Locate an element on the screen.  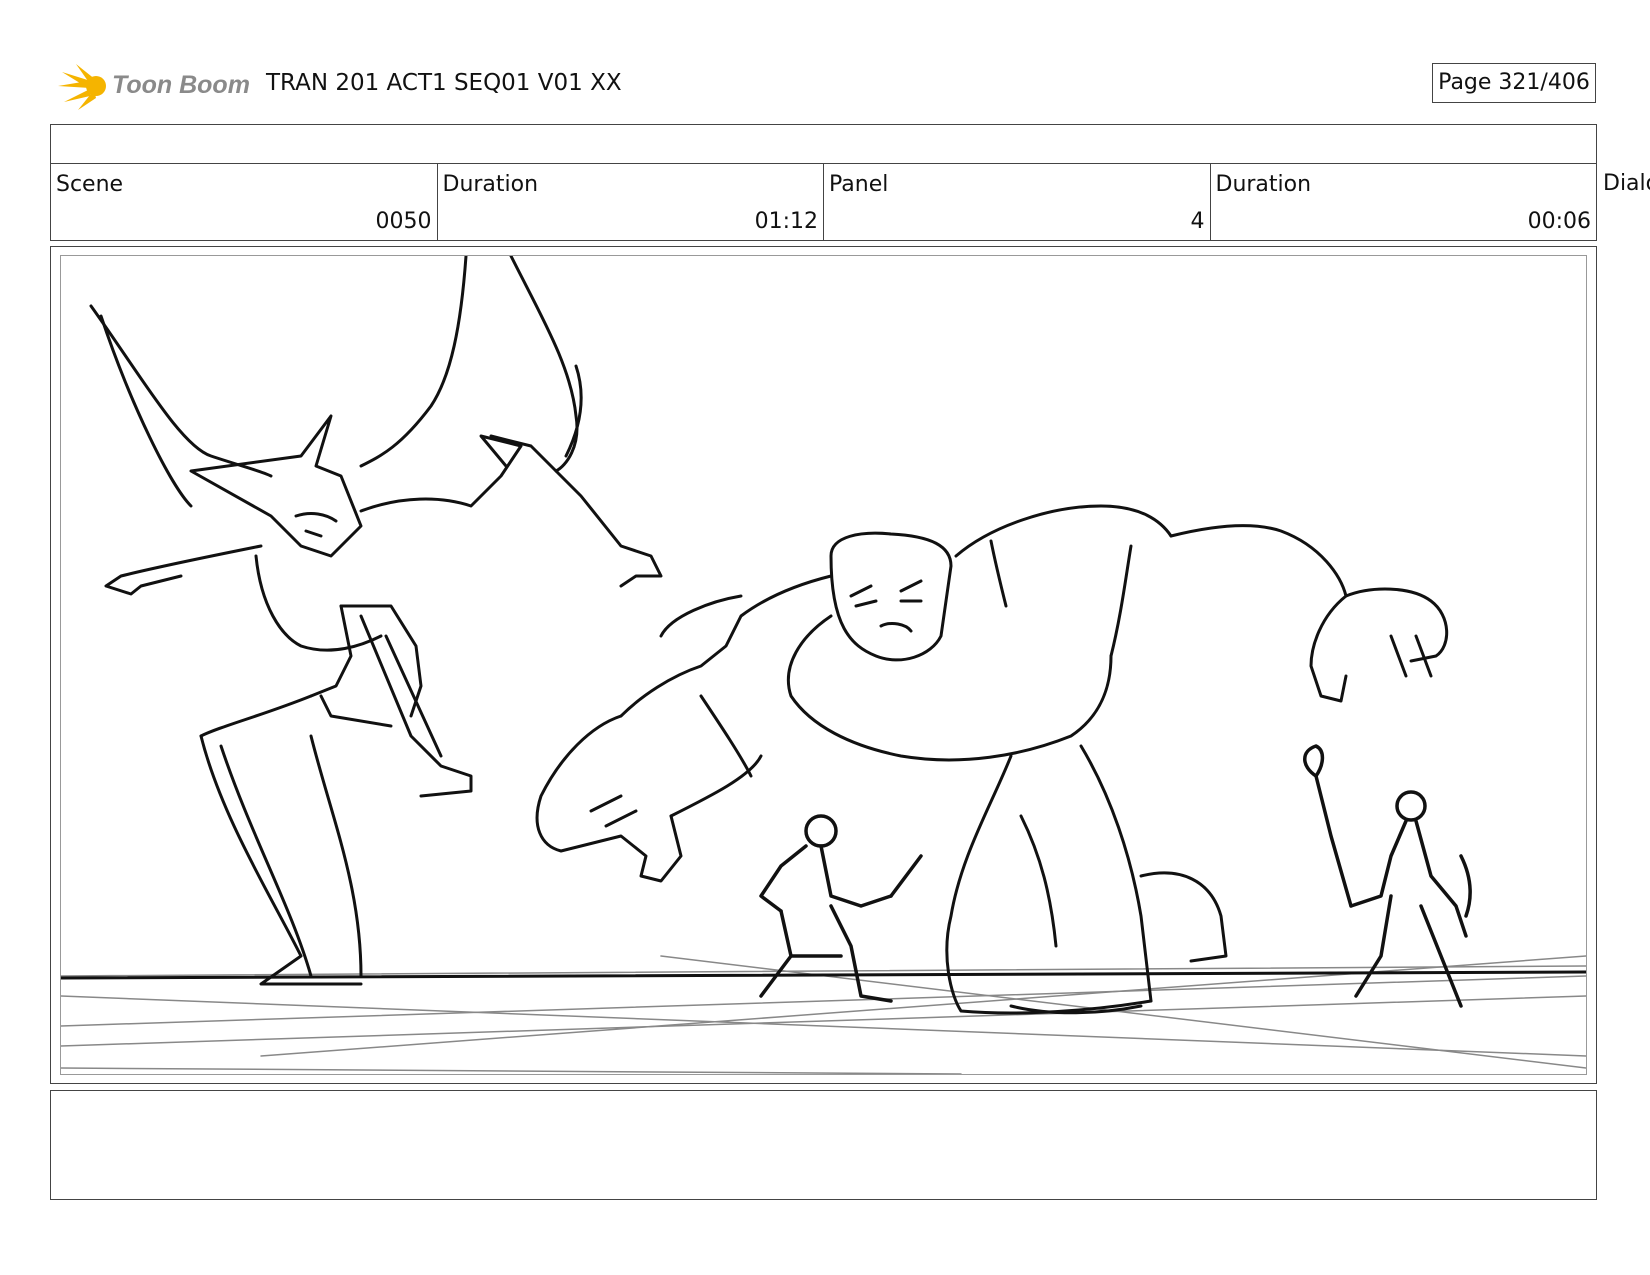
scene-cell: Scene 0050 is located at coordinates (244, 202).